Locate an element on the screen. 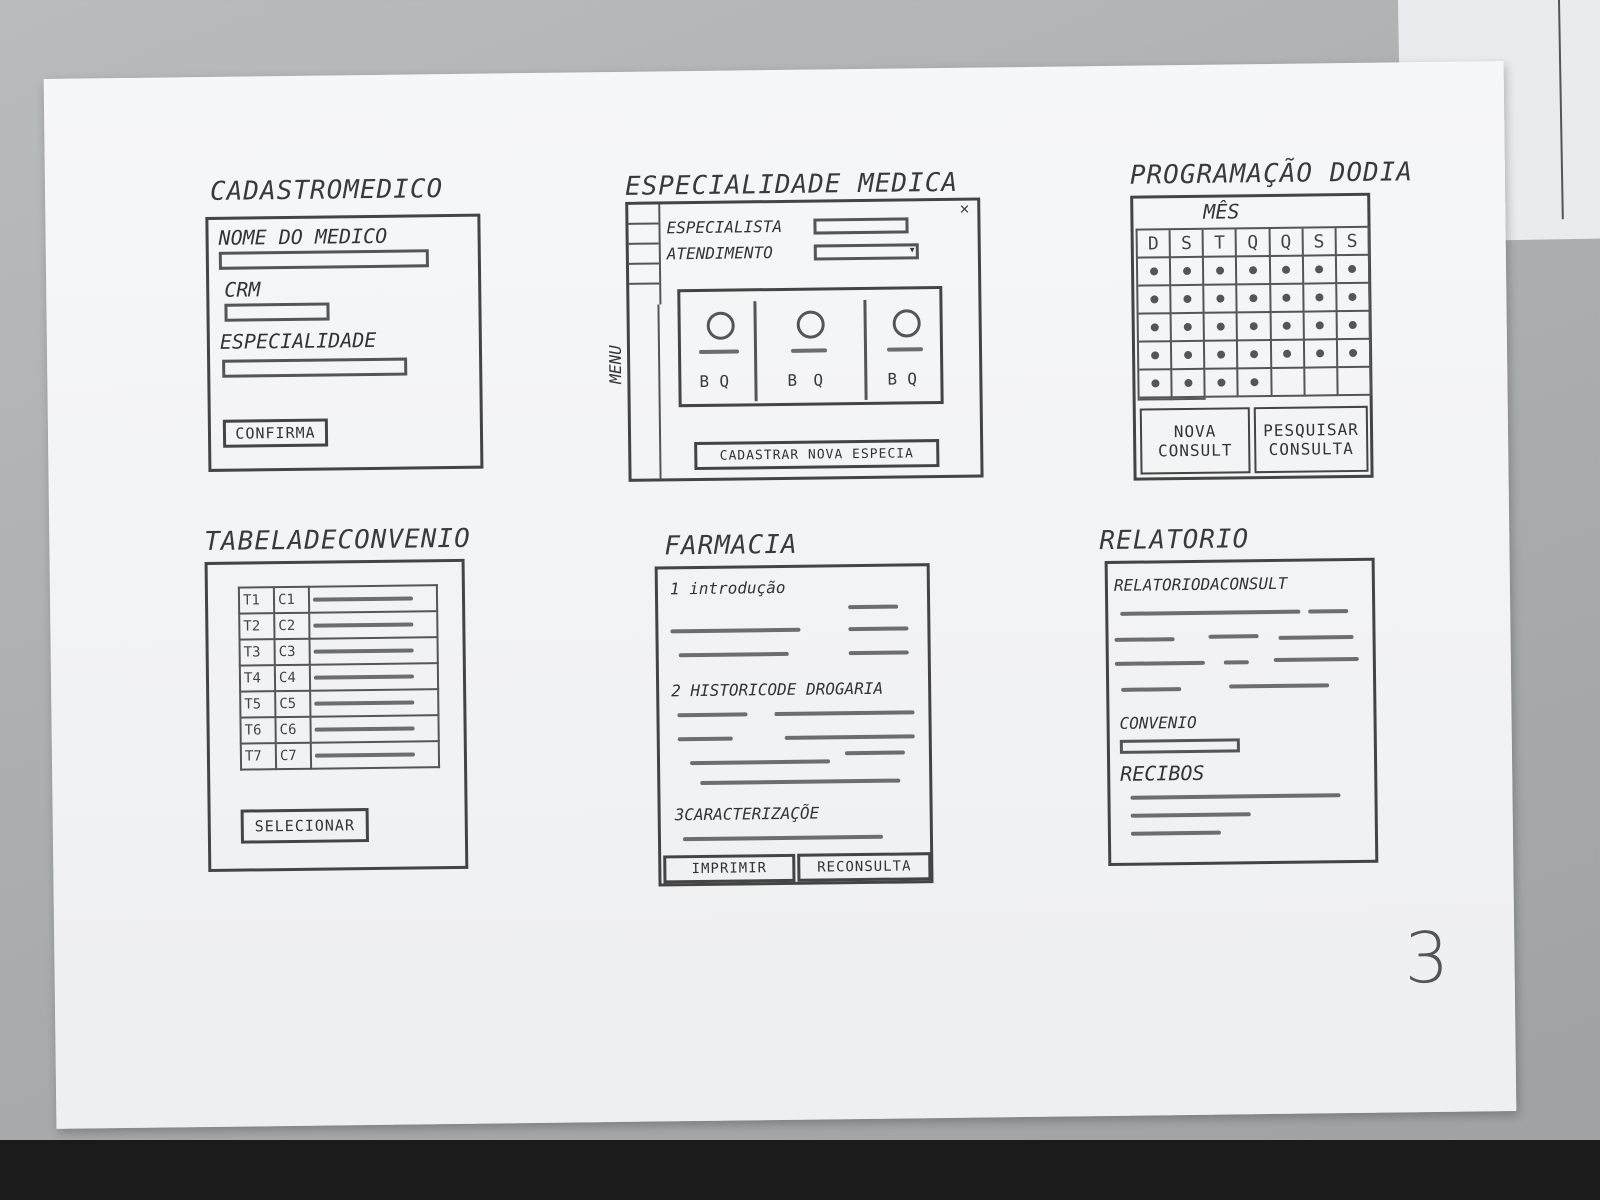 This screenshot has height=1200, width=1600. register-specialty-button: CADASTRAR NOVA ESPECIA is located at coordinates (817, 455).